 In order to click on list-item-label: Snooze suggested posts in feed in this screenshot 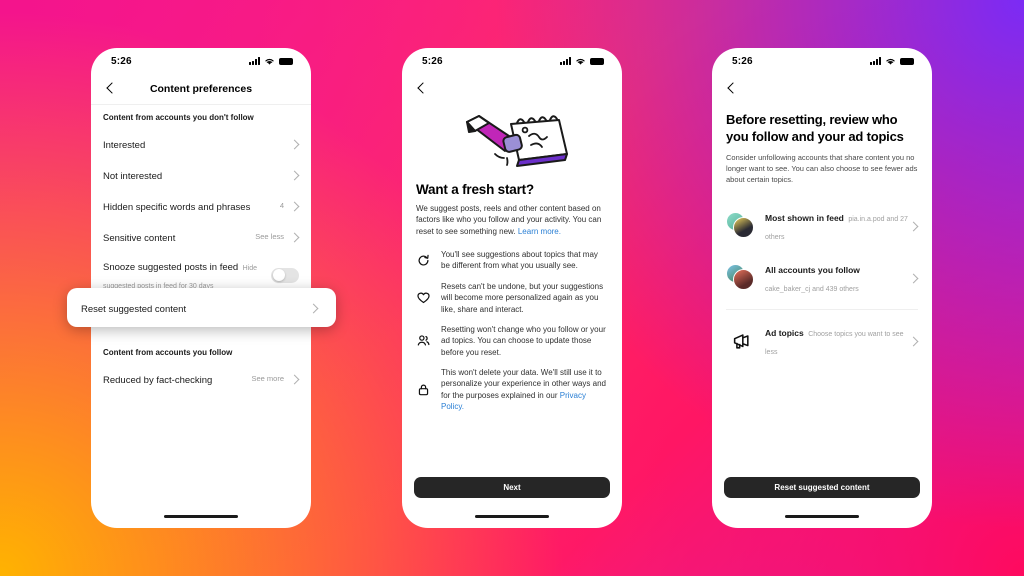, I will do `click(171, 267)`.